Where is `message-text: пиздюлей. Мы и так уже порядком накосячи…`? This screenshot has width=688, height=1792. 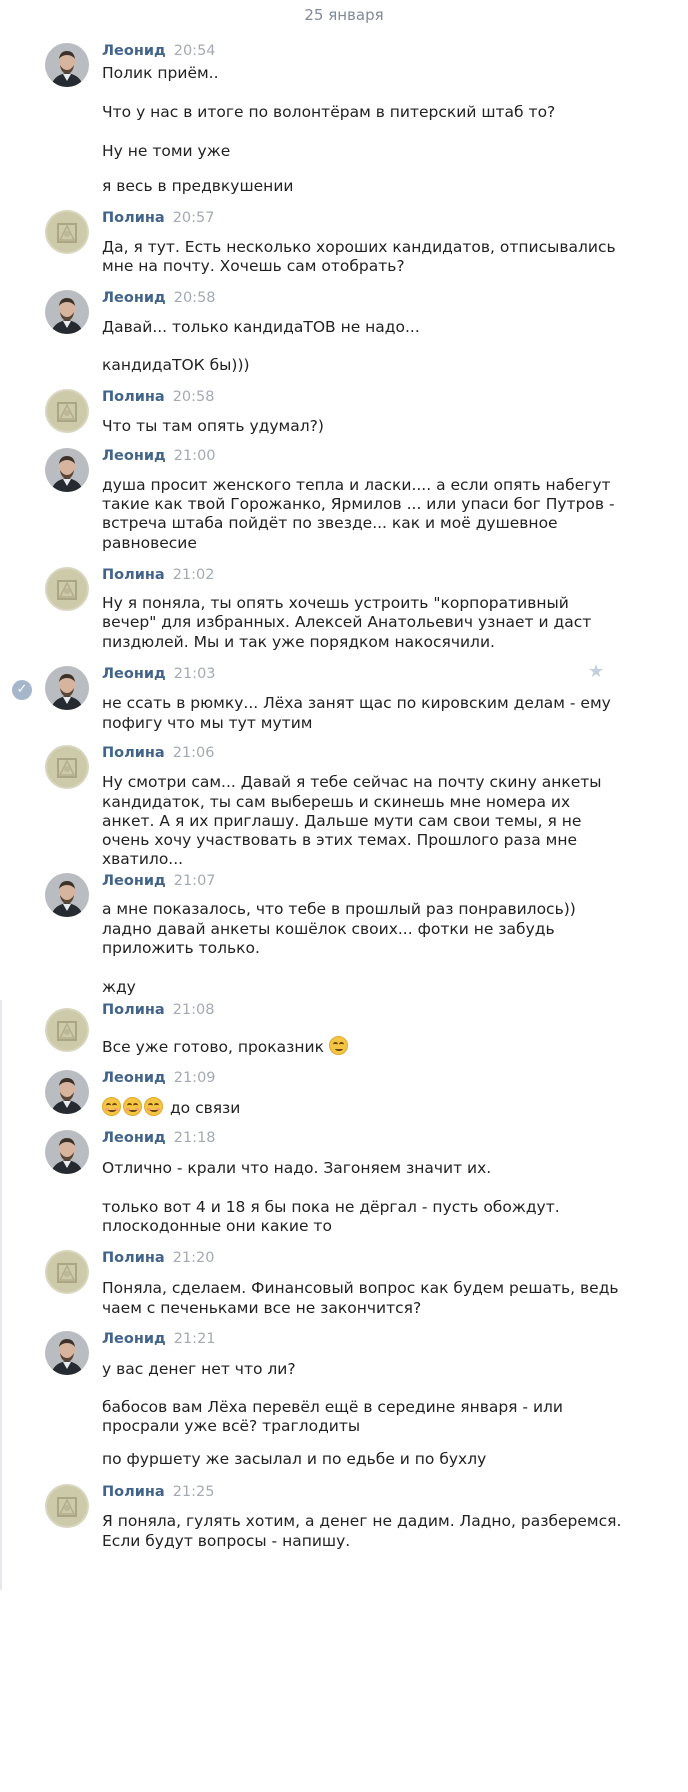
message-text: пиздюлей. Мы и так уже порядком накосячи… is located at coordinates (298, 642).